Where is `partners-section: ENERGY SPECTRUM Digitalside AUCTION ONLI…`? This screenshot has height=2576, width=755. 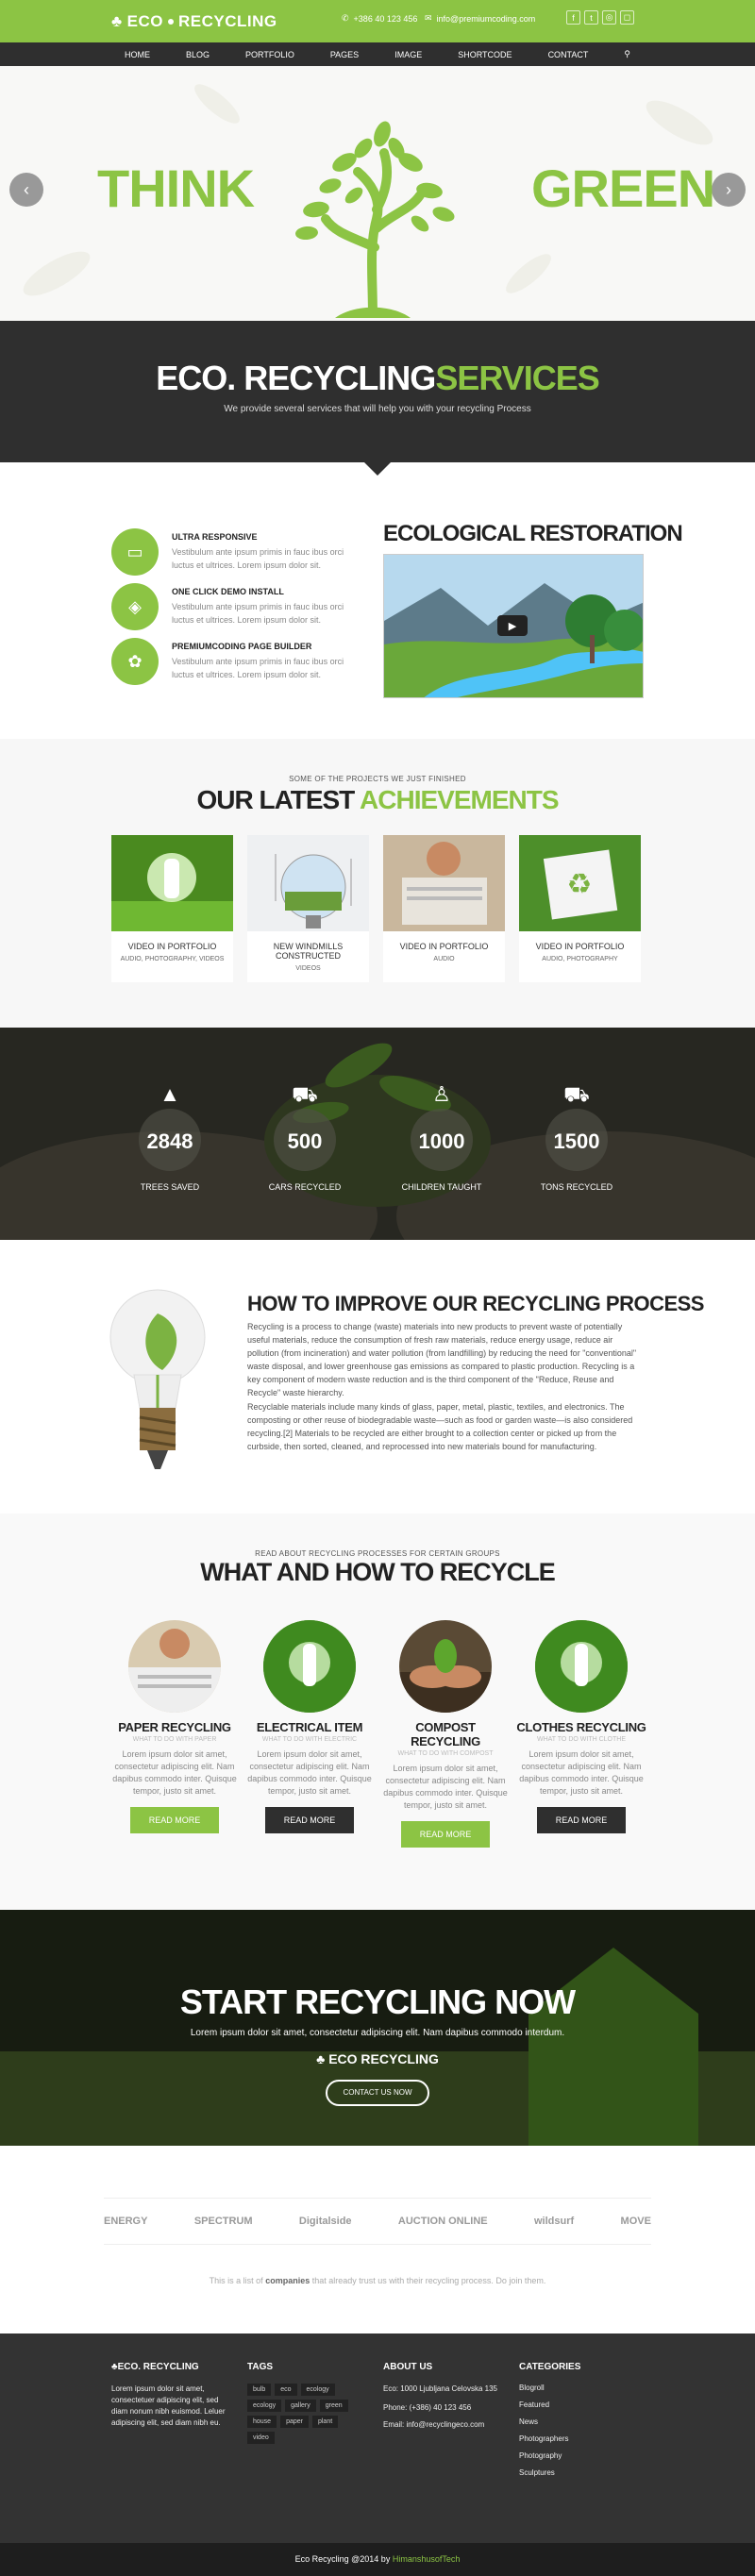 partners-section: ENERGY SPECTRUM Digitalside AUCTION ONLI… is located at coordinates (378, 2239).